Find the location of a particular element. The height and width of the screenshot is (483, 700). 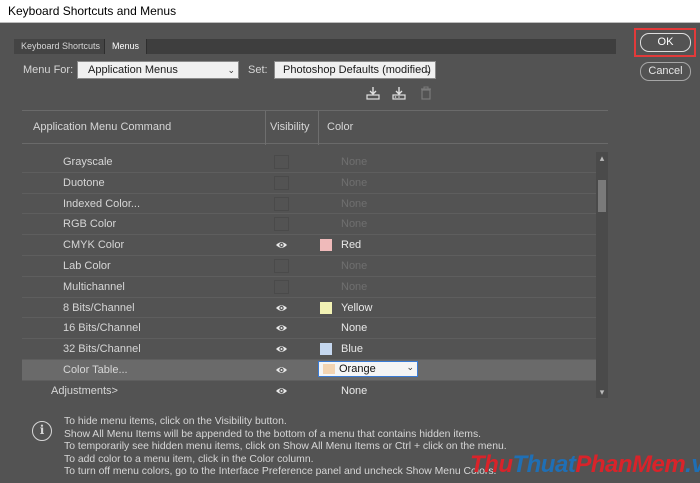

menu-for-label: Menu For: is located at coordinates (48, 70).